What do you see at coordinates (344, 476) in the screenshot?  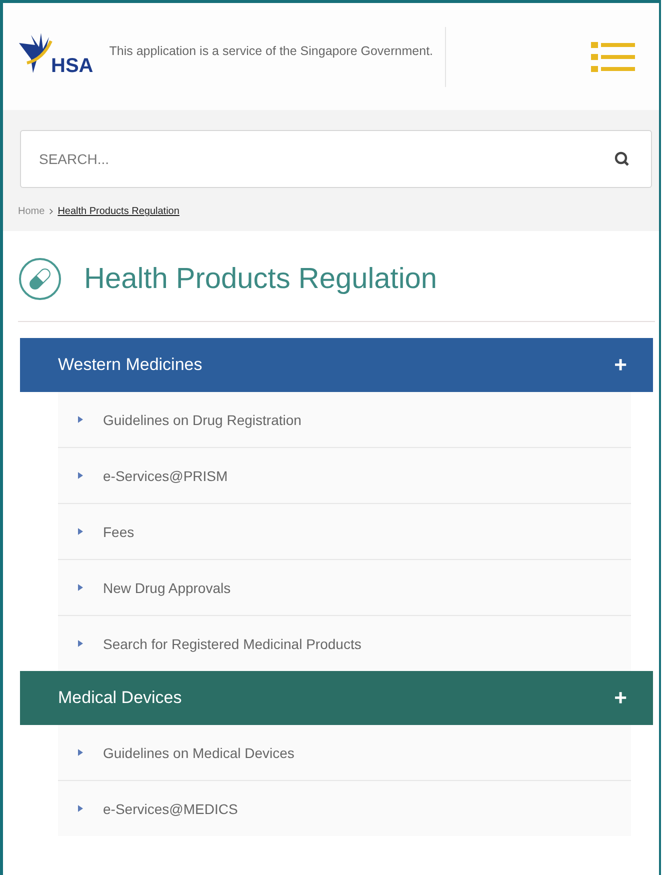 I see `menu-link: e-Services@PRISM` at bounding box center [344, 476].